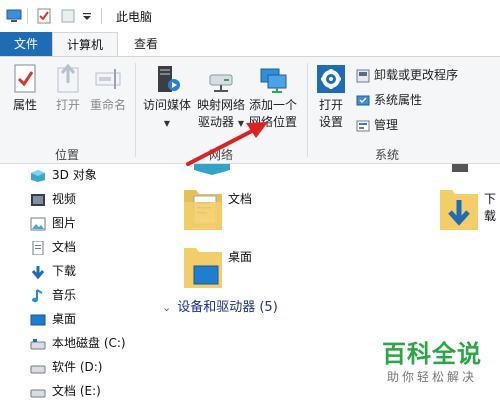 The image size is (500, 402). Describe the element at coordinates (14, 15) in the screenshot. I see `computer-icon` at that location.